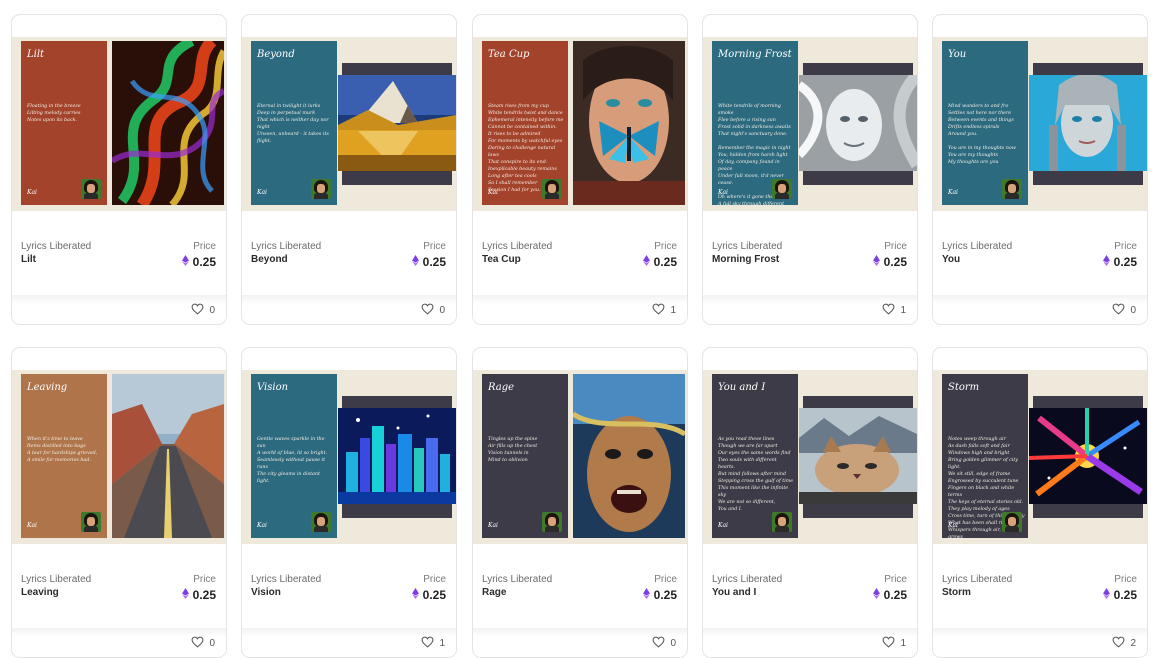  I want to click on nft-name: Vision, so click(266, 592).